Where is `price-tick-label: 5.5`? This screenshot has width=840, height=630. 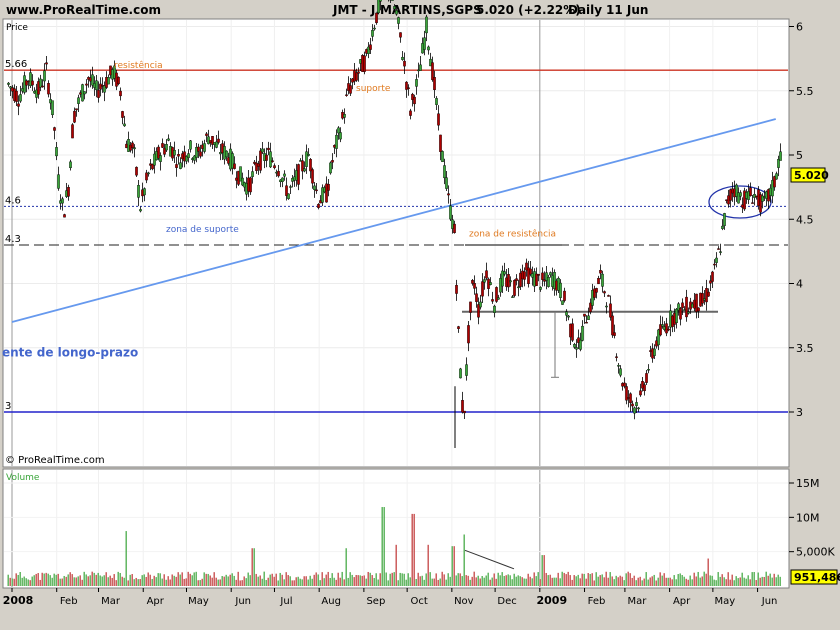
price-tick-label: 5.5 is located at coordinates (805, 91).